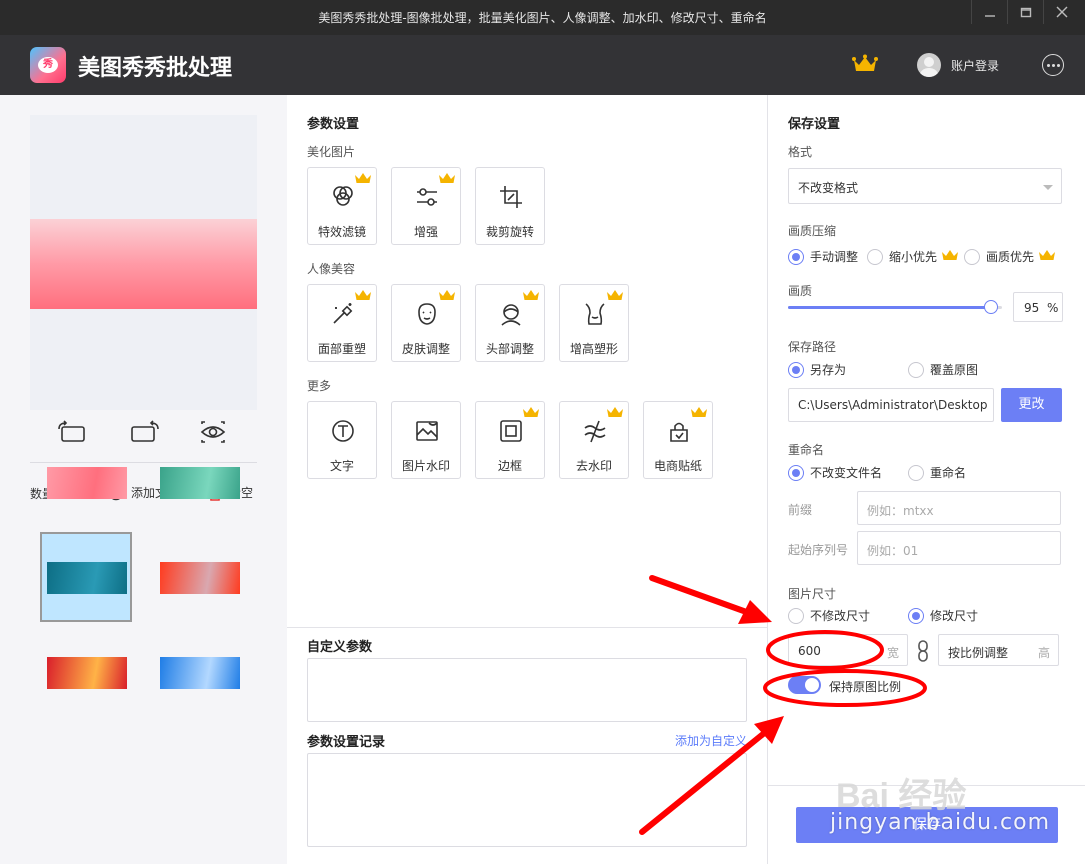 This screenshot has width=1085, height=864. I want to click on radio-label: 另存为, so click(828, 370).